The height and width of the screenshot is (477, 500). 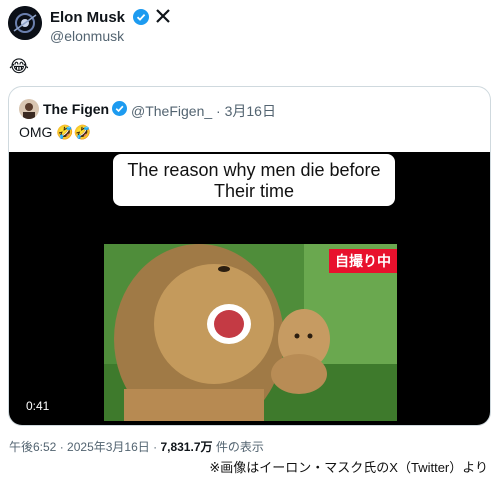 What do you see at coordinates (250, 25) in the screenshot?
I see `tweet-header: Elon Musk @elonmusk` at bounding box center [250, 25].